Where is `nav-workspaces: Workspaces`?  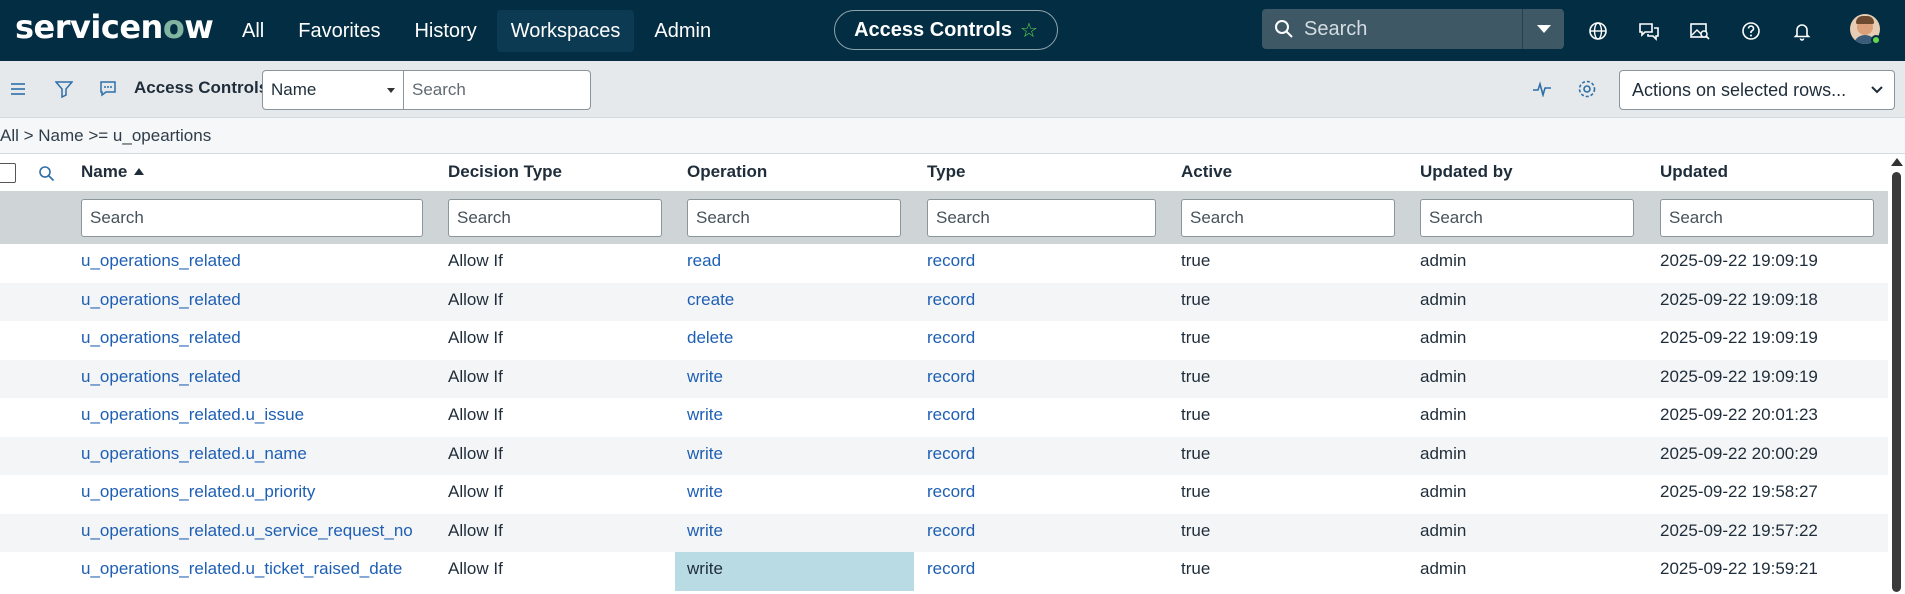
nav-workspaces: Workspaces is located at coordinates (565, 30).